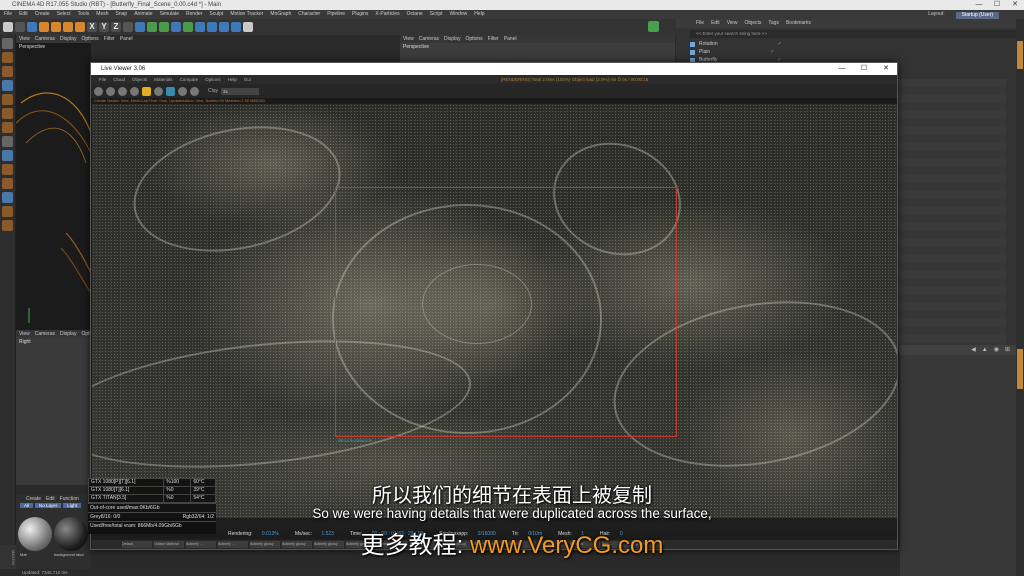  Describe the element at coordinates (7, 211) in the screenshot. I see `planar-workplane-icon` at that location.